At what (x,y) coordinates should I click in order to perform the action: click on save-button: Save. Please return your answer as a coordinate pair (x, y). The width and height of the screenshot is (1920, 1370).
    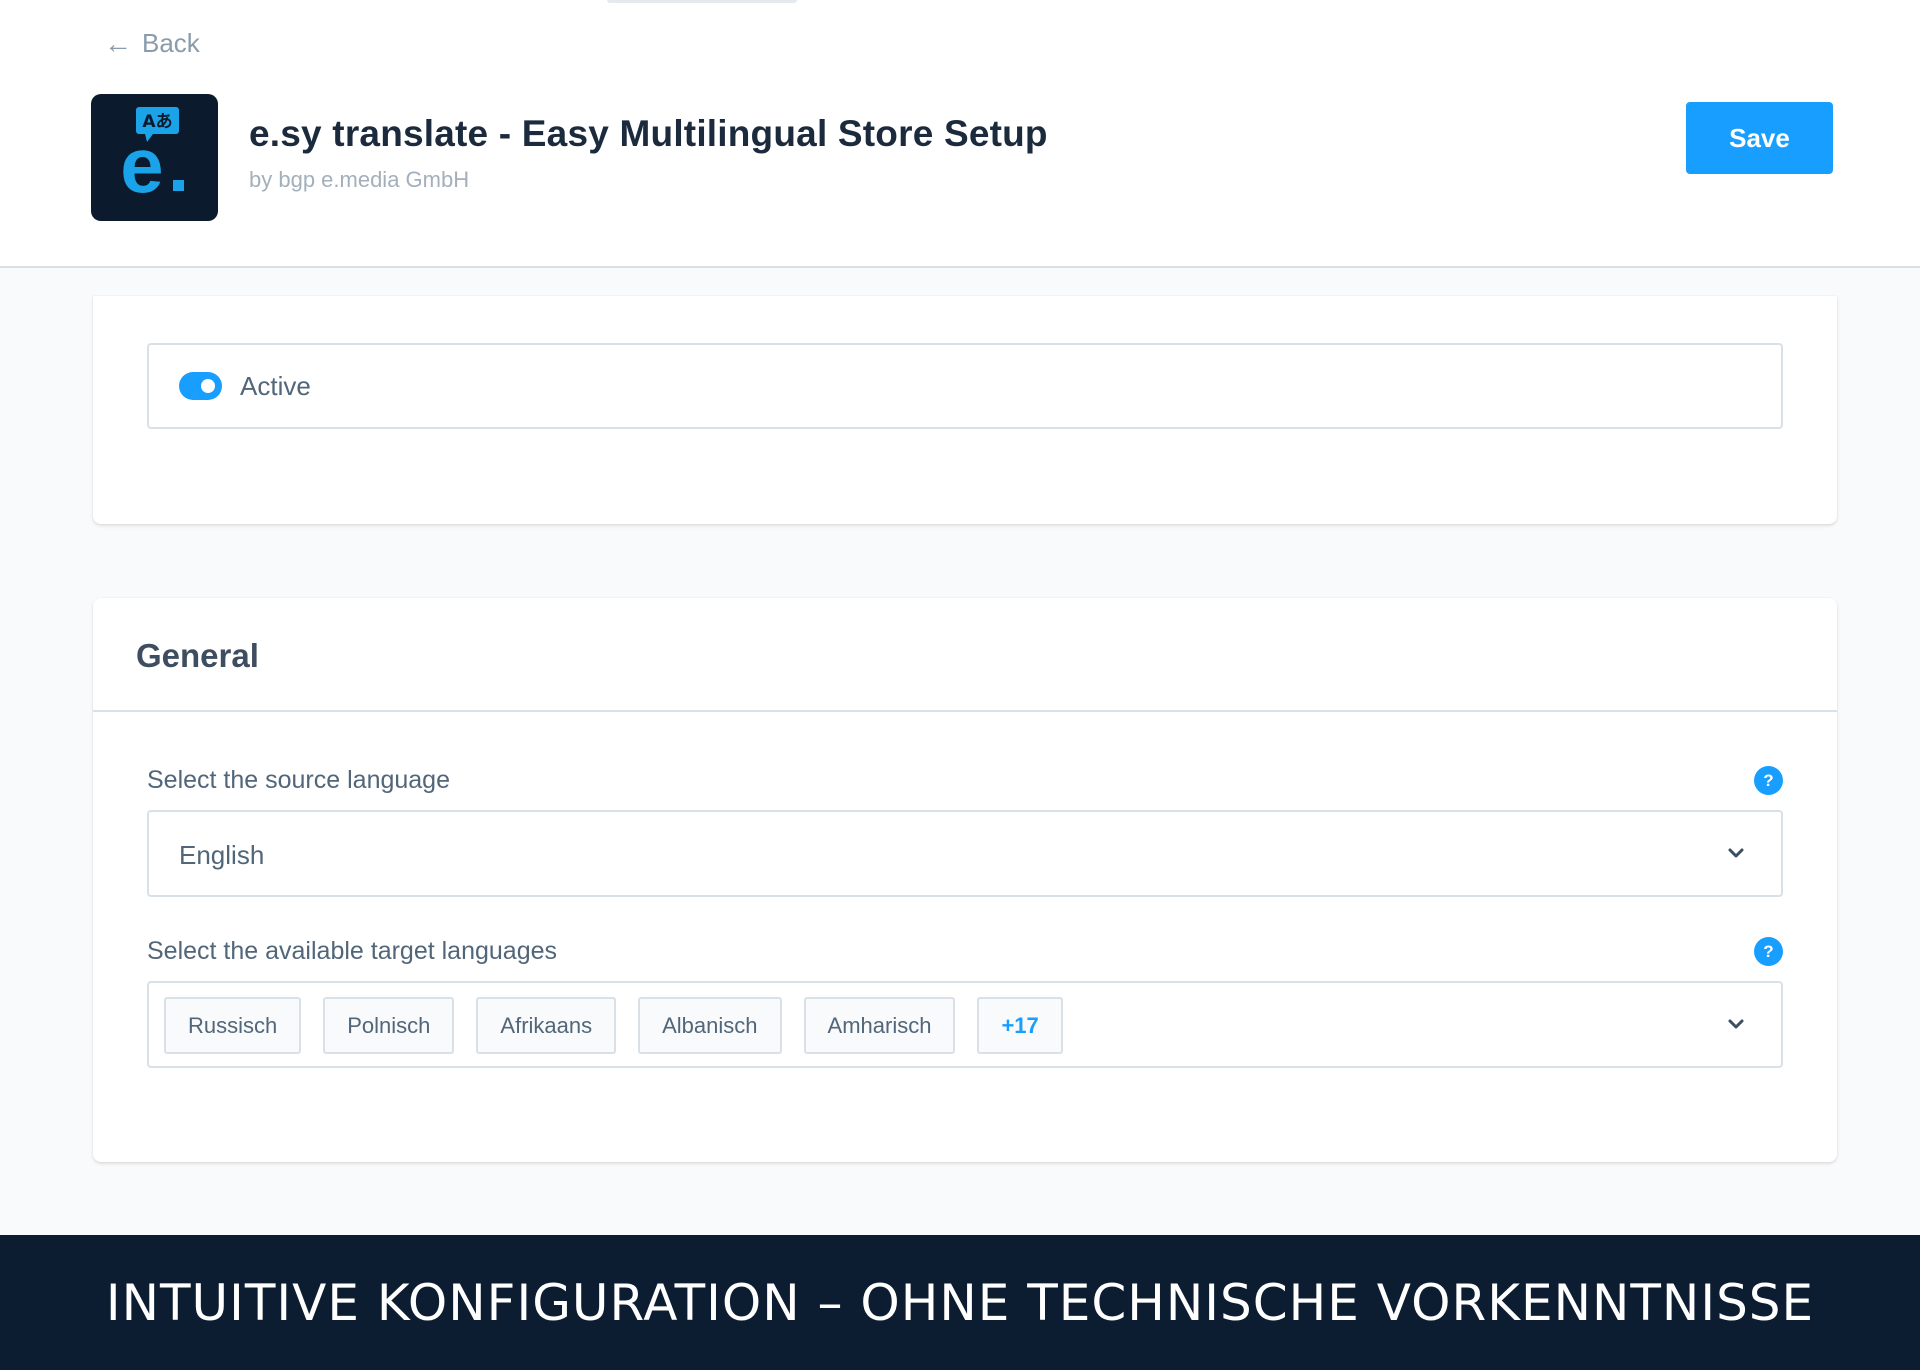
    Looking at the image, I should click on (1759, 138).